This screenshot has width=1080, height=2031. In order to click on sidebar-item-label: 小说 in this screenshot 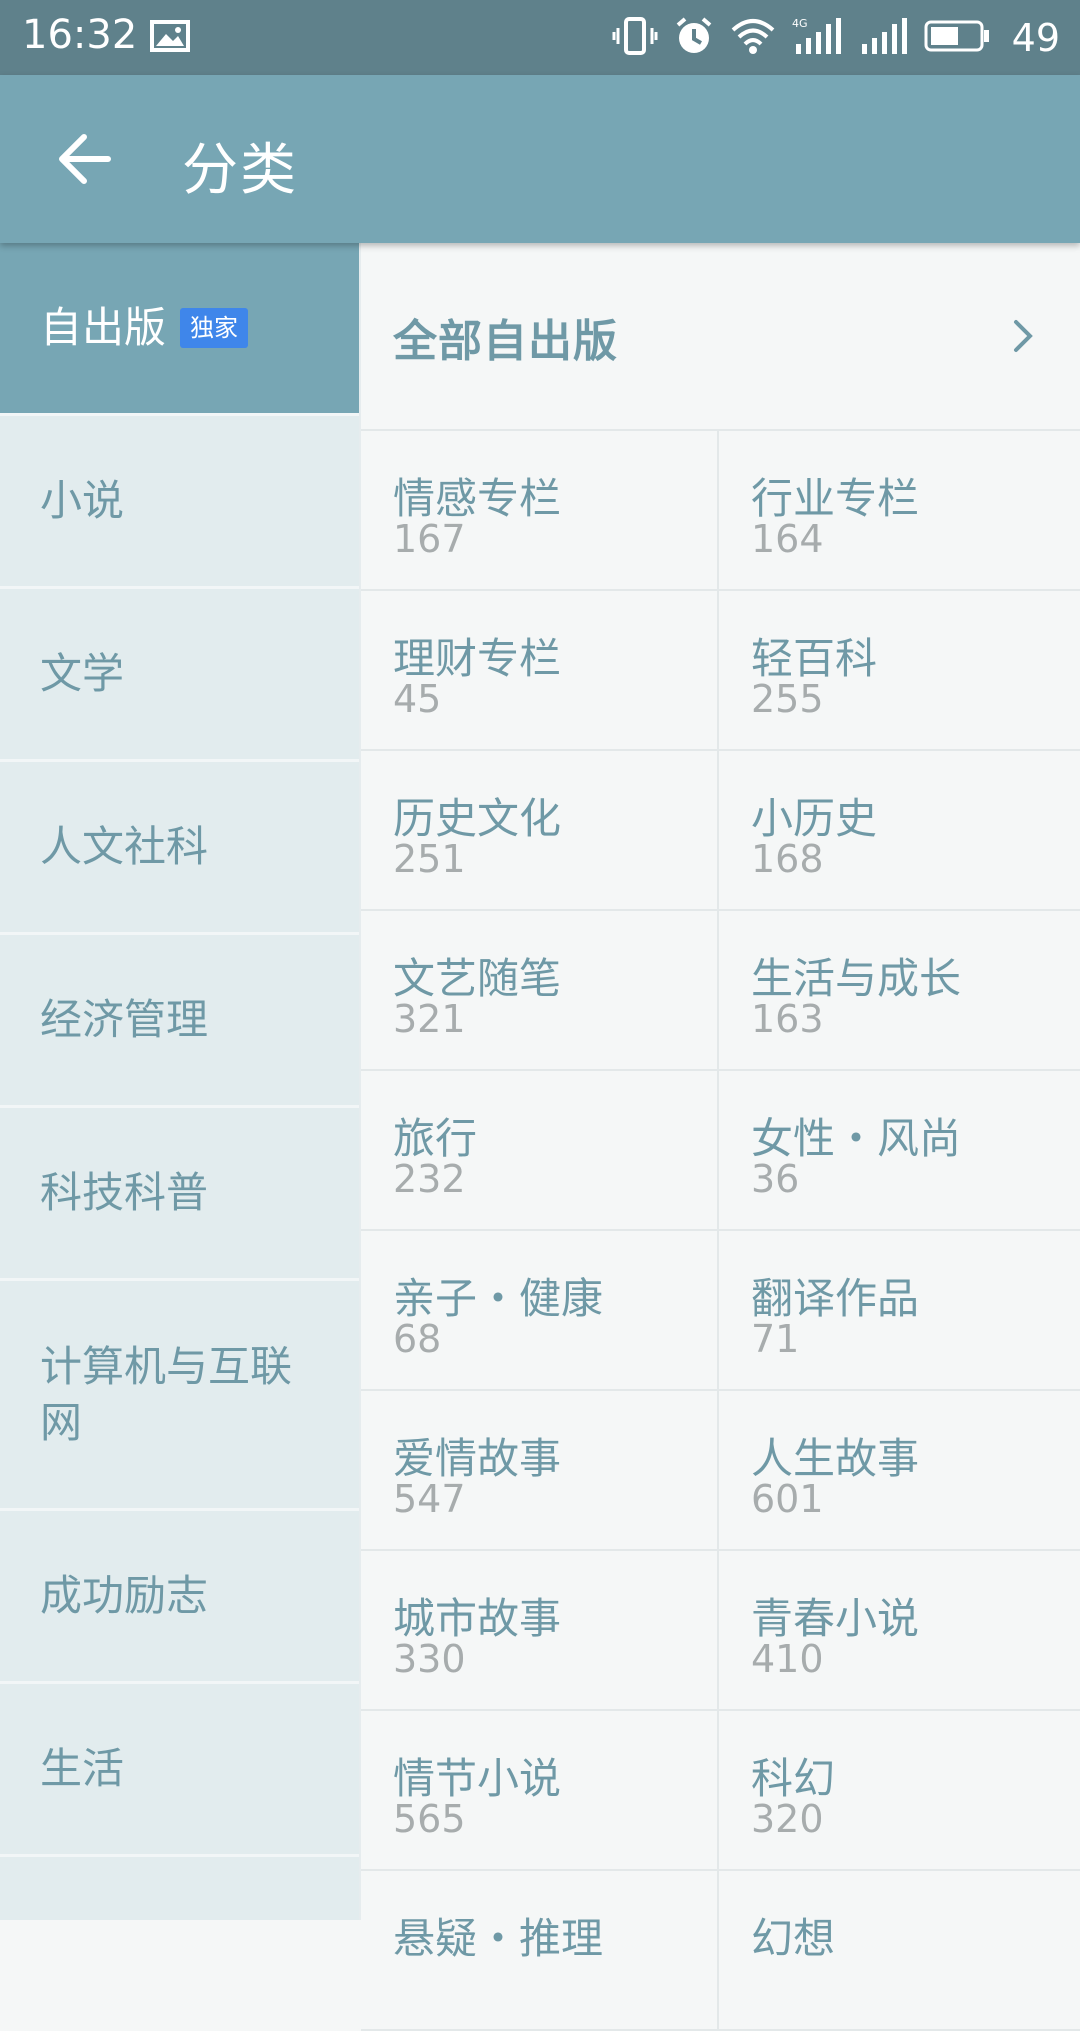, I will do `click(82, 500)`.